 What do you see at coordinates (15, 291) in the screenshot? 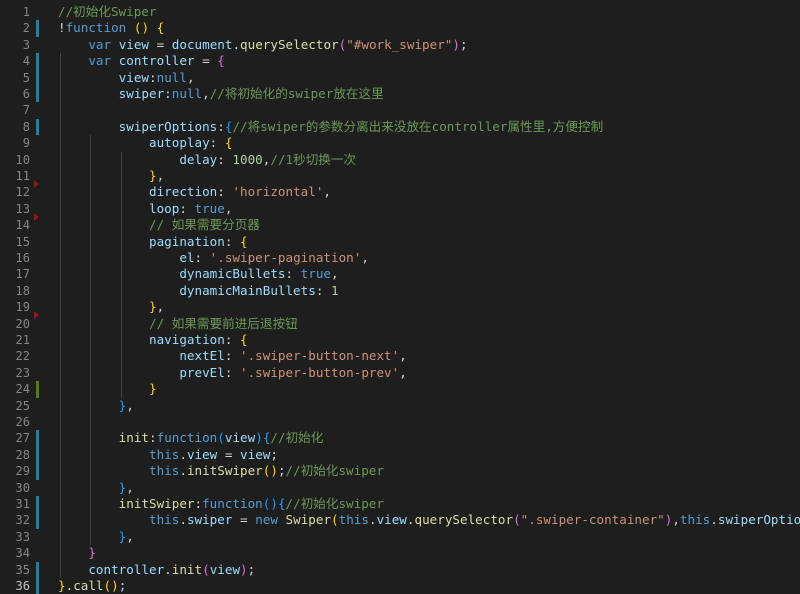
I see `line-number: 18` at bounding box center [15, 291].